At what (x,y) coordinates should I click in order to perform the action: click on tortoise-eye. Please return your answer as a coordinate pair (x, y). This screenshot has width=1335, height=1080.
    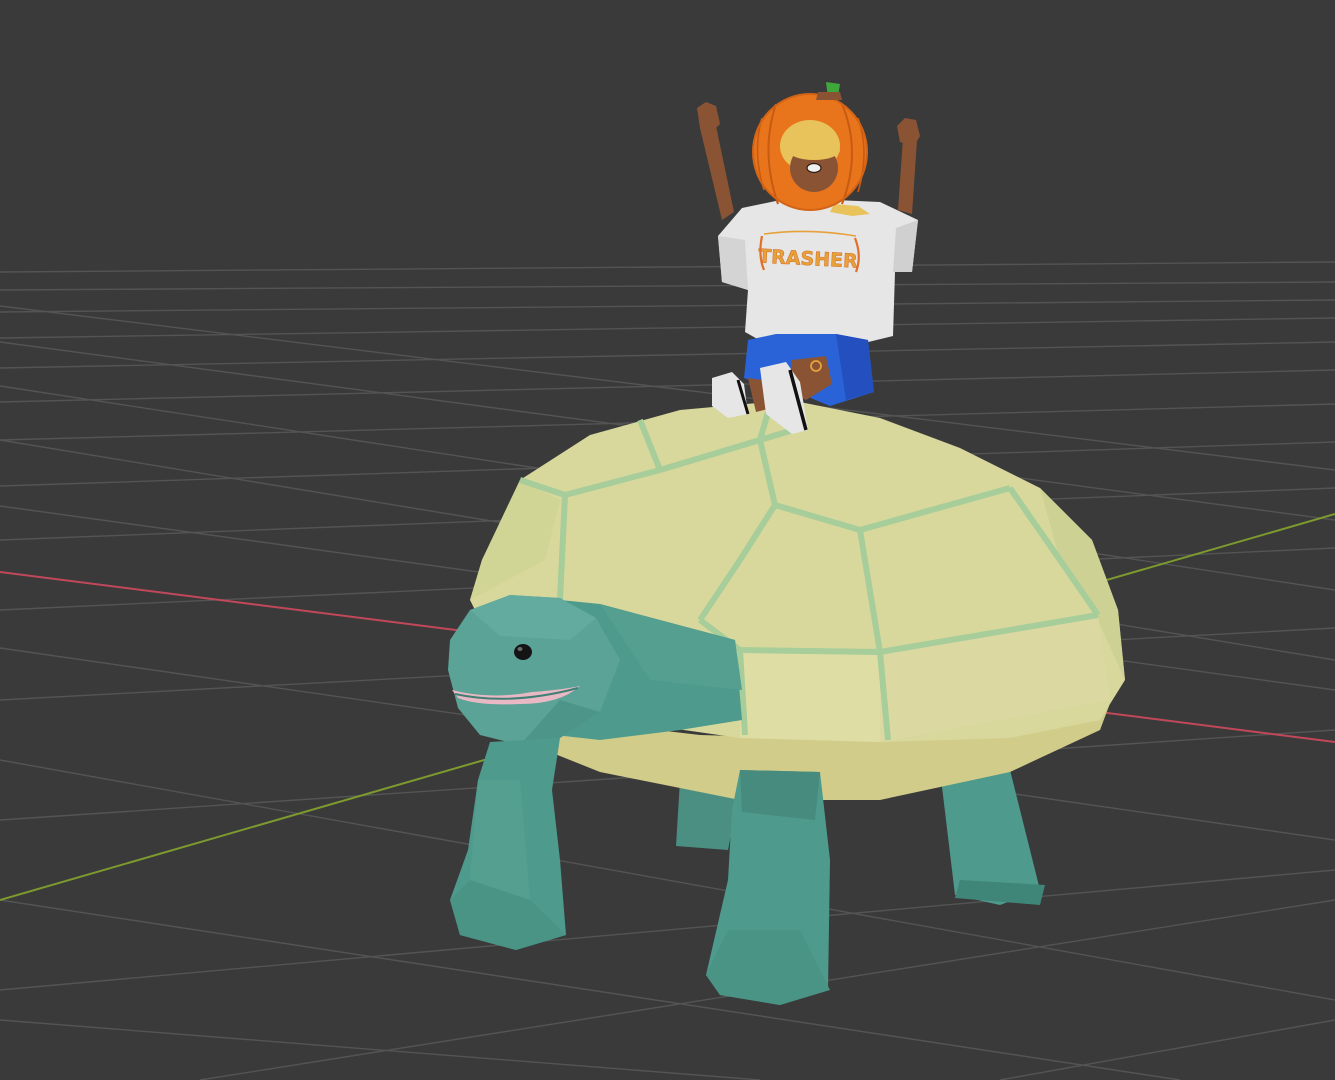
    Looking at the image, I should click on (523, 652).